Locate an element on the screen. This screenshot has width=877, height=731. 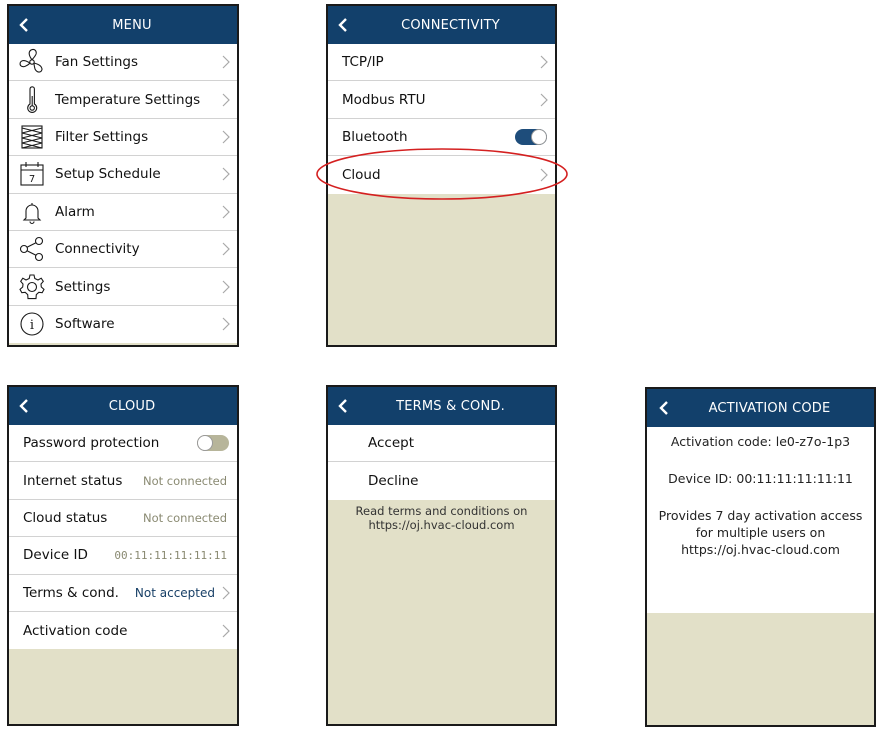
cloud-header: CLOUD is located at coordinates (123, 406).